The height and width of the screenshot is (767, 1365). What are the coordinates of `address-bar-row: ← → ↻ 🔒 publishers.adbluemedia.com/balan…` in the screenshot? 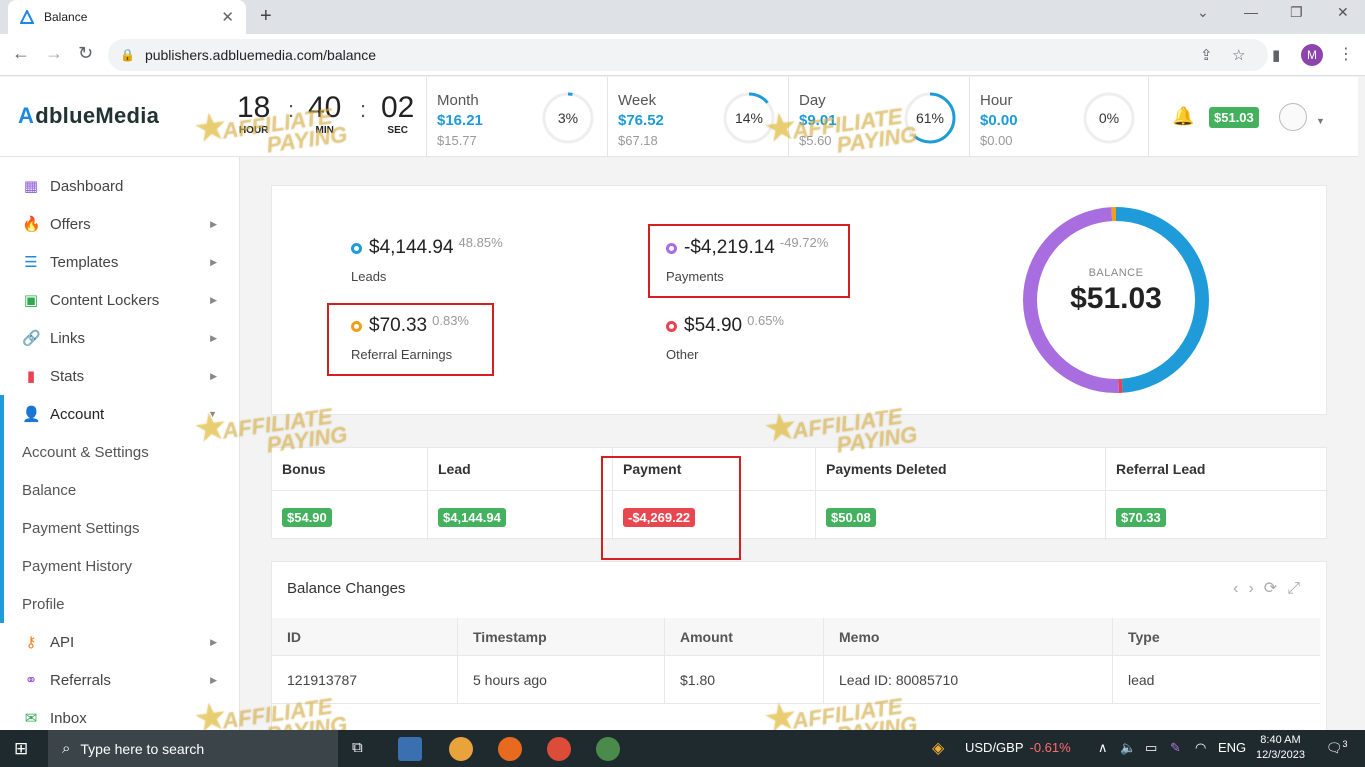 It's located at (682, 55).